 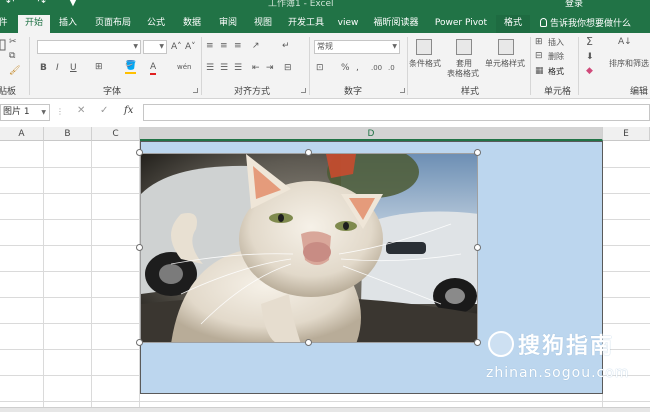 I want to click on table-format-label-2: 表格格式, so click(x=463, y=74).